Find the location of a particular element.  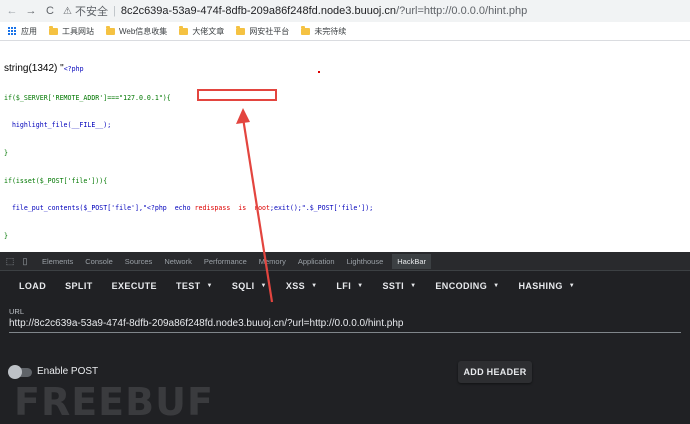

test-menu: TEST ▼ is located at coordinates (194, 286).